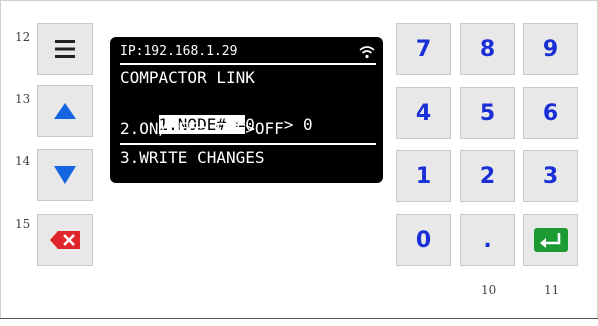  What do you see at coordinates (550, 113) in the screenshot?
I see `key-6: 6` at bounding box center [550, 113].